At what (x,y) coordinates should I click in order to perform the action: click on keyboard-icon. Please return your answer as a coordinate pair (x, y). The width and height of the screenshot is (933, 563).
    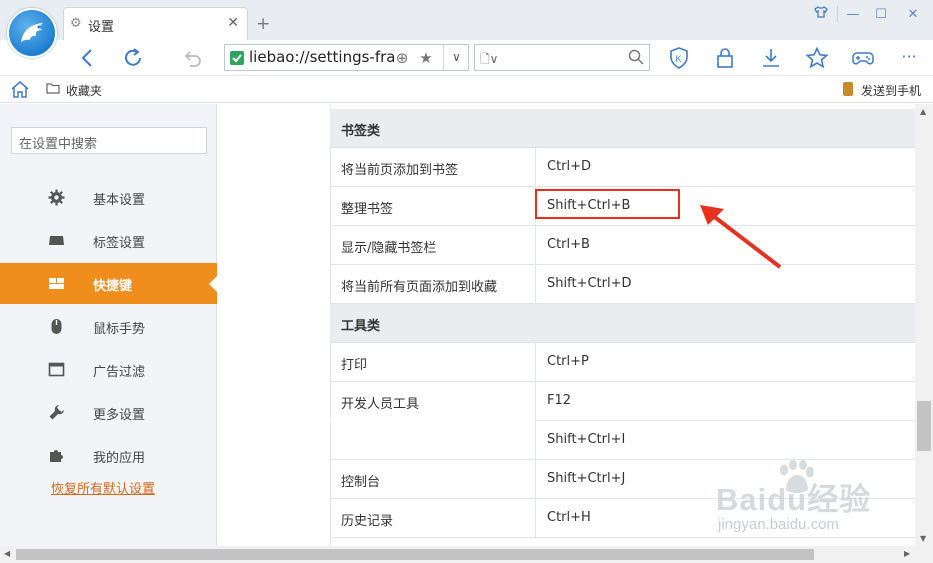
    Looking at the image, I should click on (56, 283).